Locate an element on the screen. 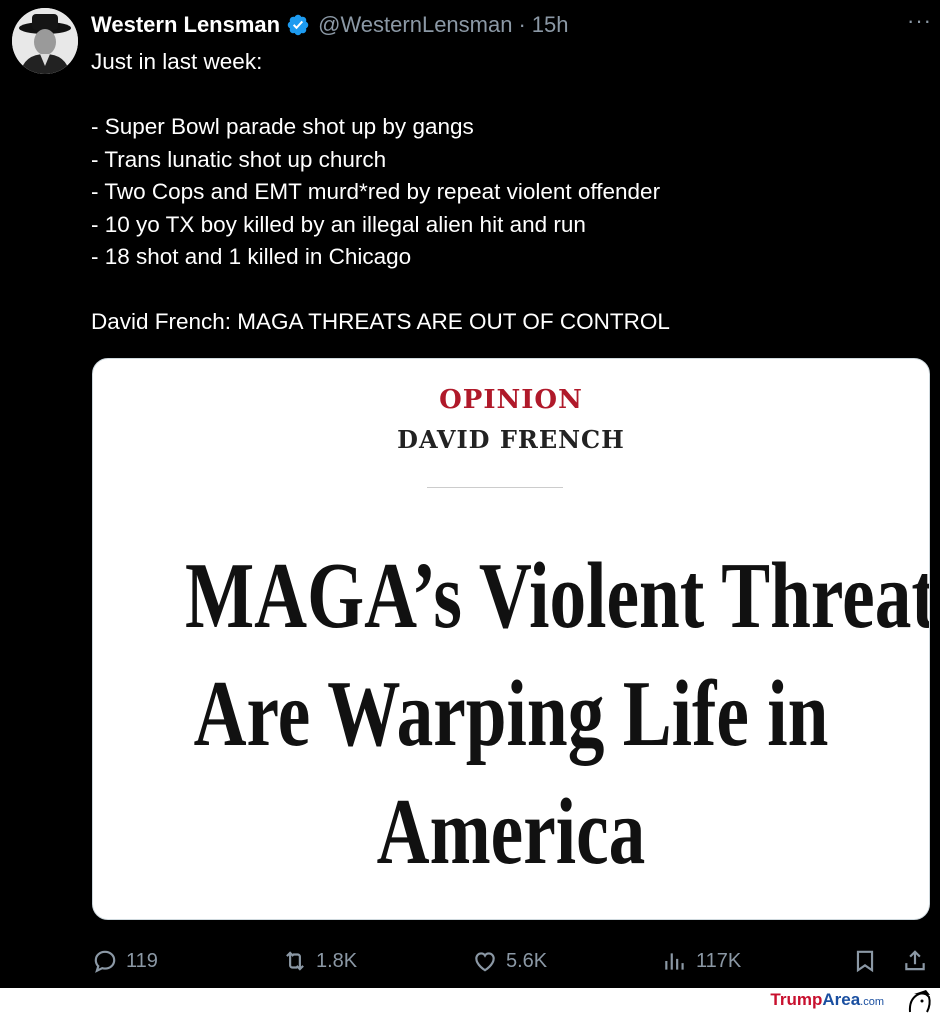 The width and height of the screenshot is (940, 1013). like-button: 5.6K is located at coordinates (509, 961).